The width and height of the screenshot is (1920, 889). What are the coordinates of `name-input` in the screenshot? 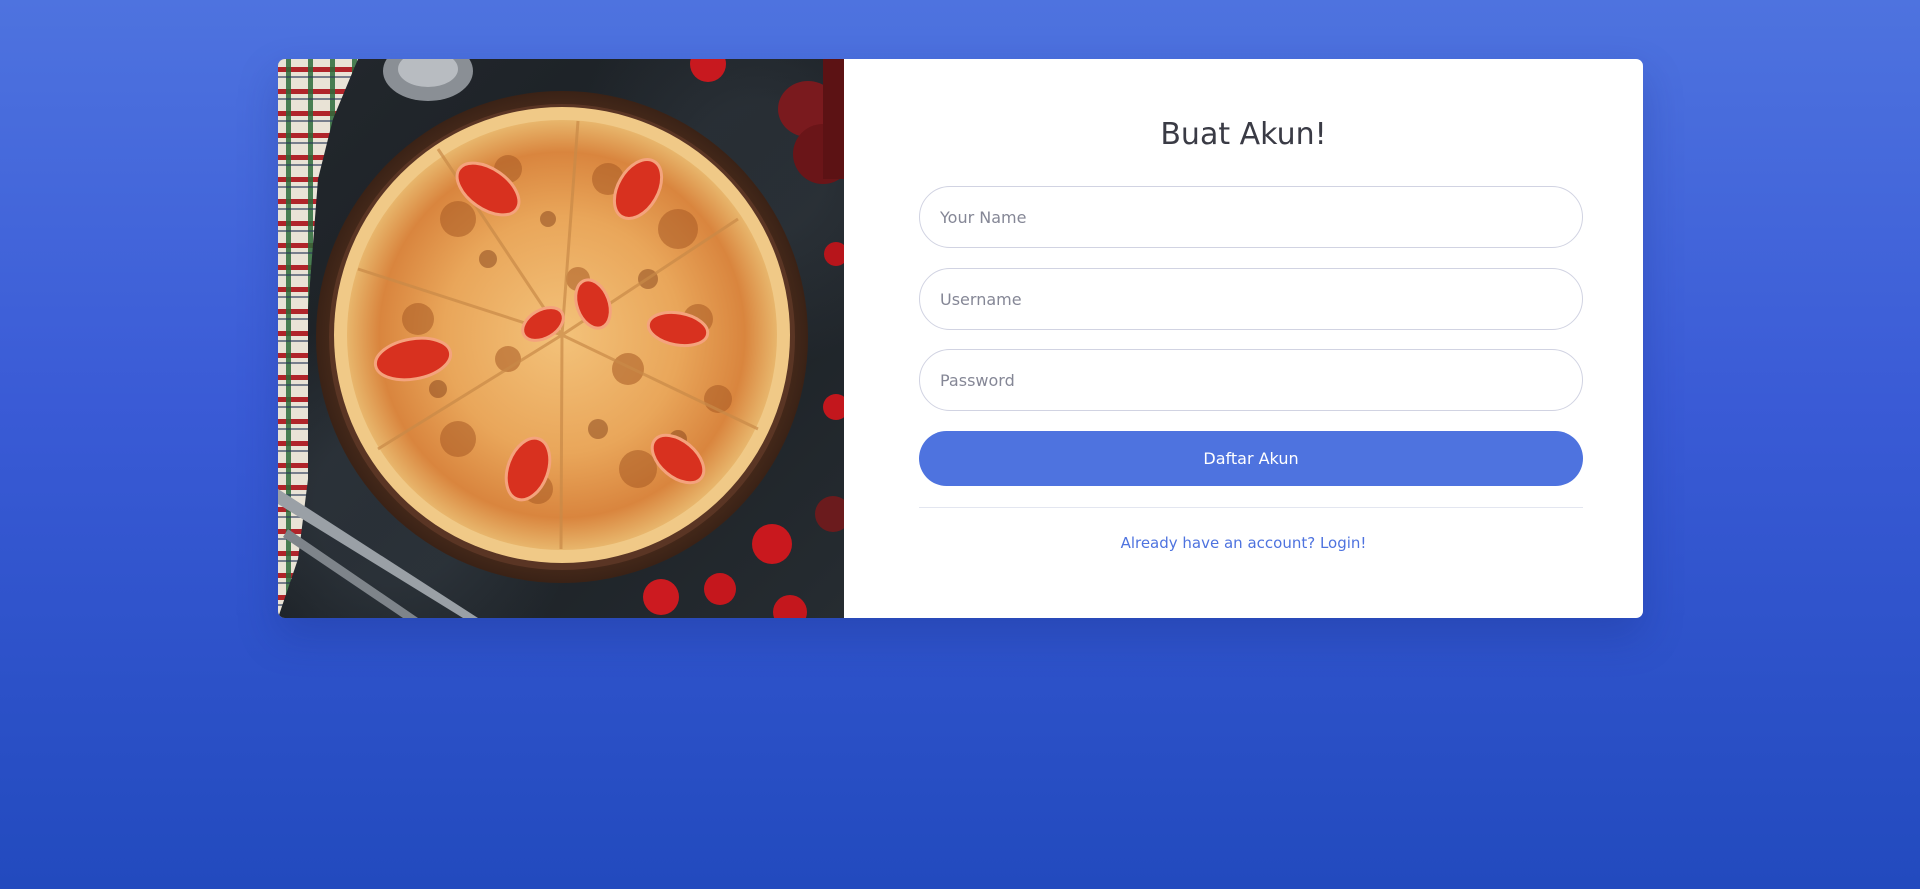 It's located at (1251, 217).